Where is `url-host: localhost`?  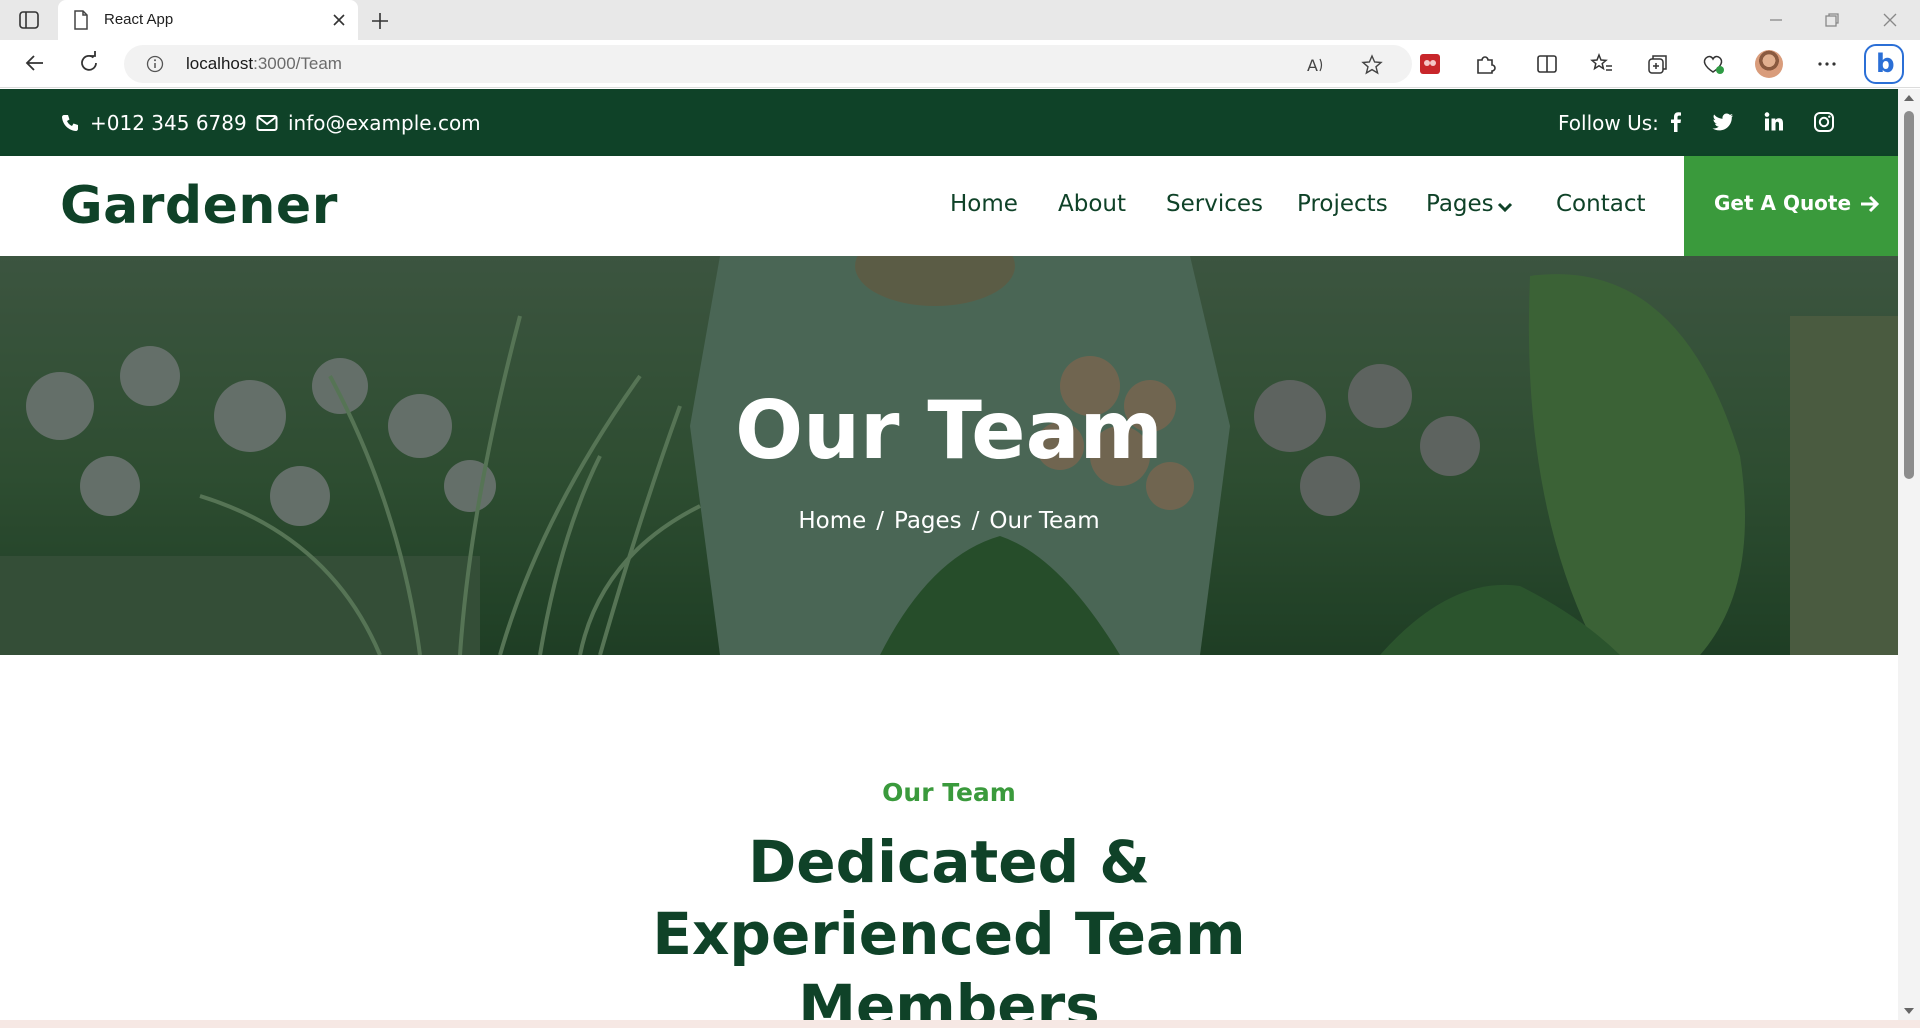 url-host: localhost is located at coordinates (220, 63).